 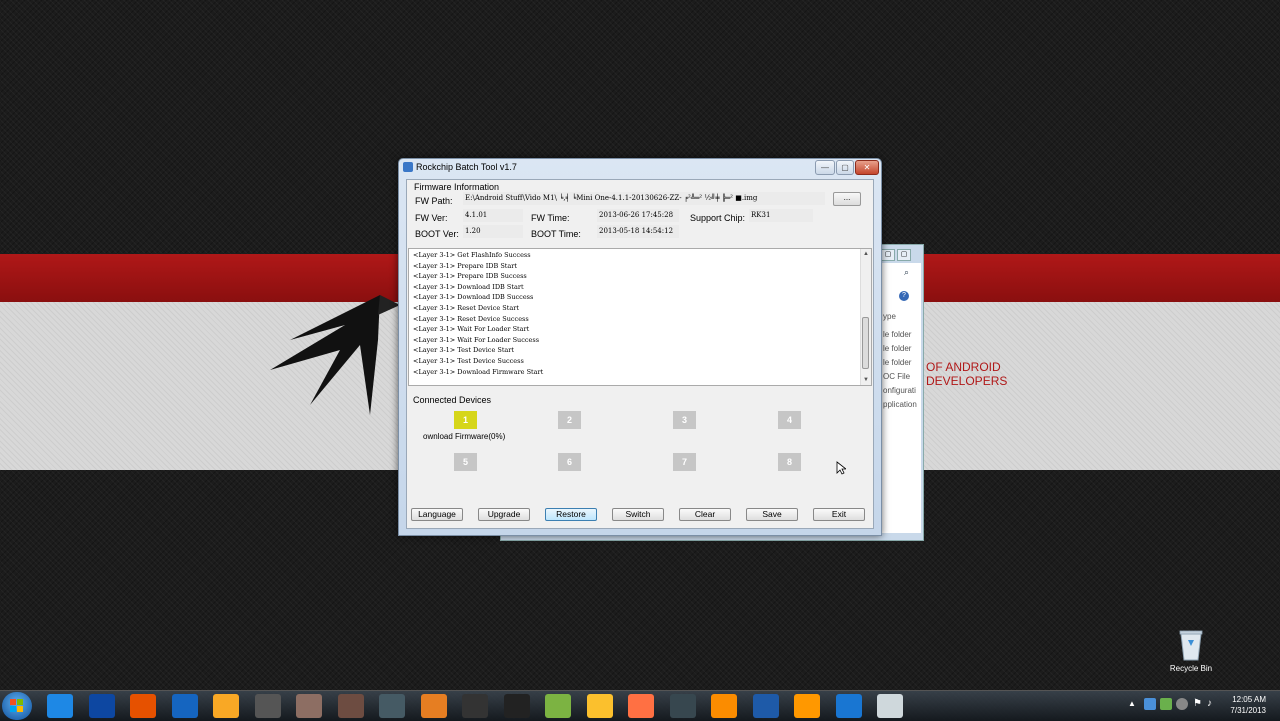 What do you see at coordinates (1166, 704) in the screenshot?
I see `tray-network-icon` at bounding box center [1166, 704].